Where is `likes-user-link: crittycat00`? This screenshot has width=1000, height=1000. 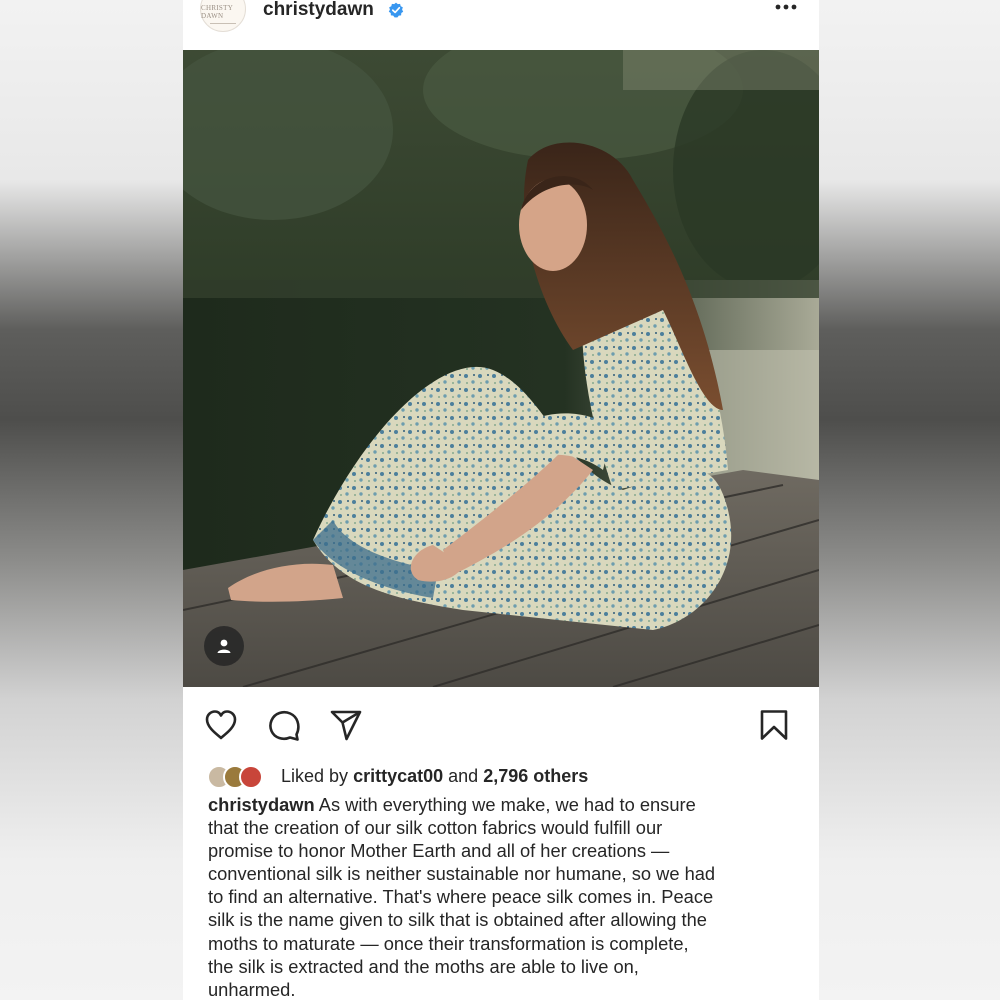 likes-user-link: crittycat00 is located at coordinates (398, 776).